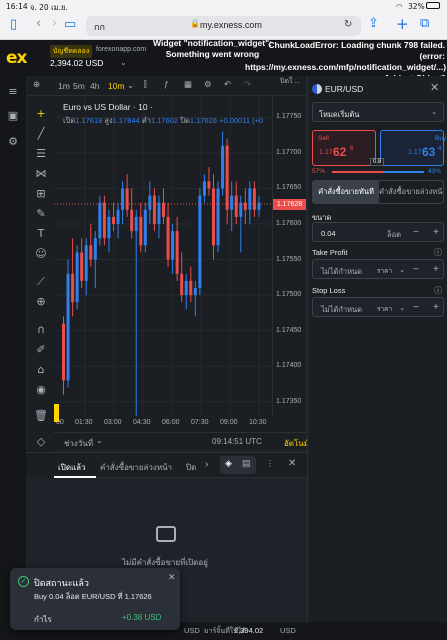 The height and width of the screenshot is (640, 447). Describe the element at coordinates (41, 194) in the screenshot. I see `measure-icon: ⊞` at that location.